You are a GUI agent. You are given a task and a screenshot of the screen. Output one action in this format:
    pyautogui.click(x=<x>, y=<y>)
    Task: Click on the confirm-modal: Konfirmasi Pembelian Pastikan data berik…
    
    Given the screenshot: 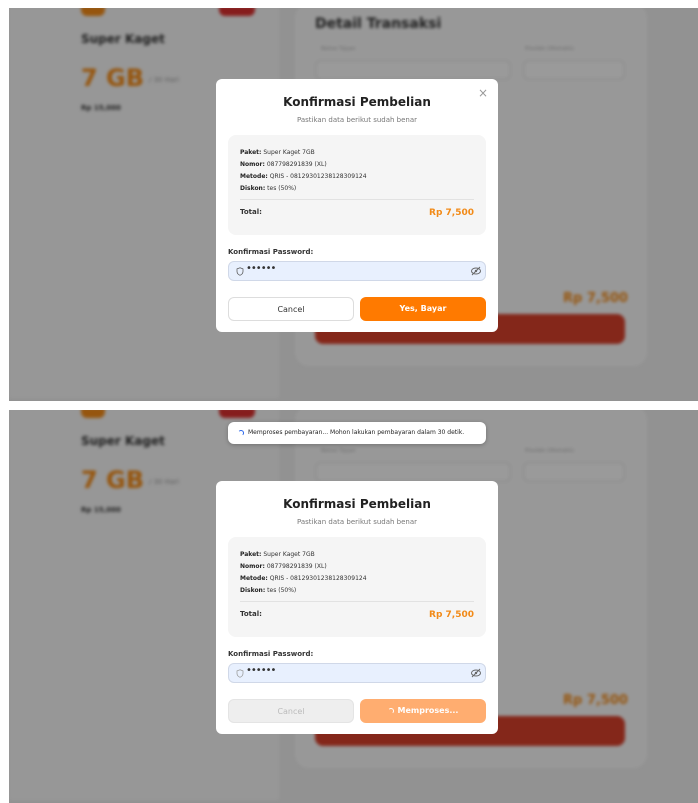 What is the action you would take?
    pyautogui.click(x=357, y=607)
    